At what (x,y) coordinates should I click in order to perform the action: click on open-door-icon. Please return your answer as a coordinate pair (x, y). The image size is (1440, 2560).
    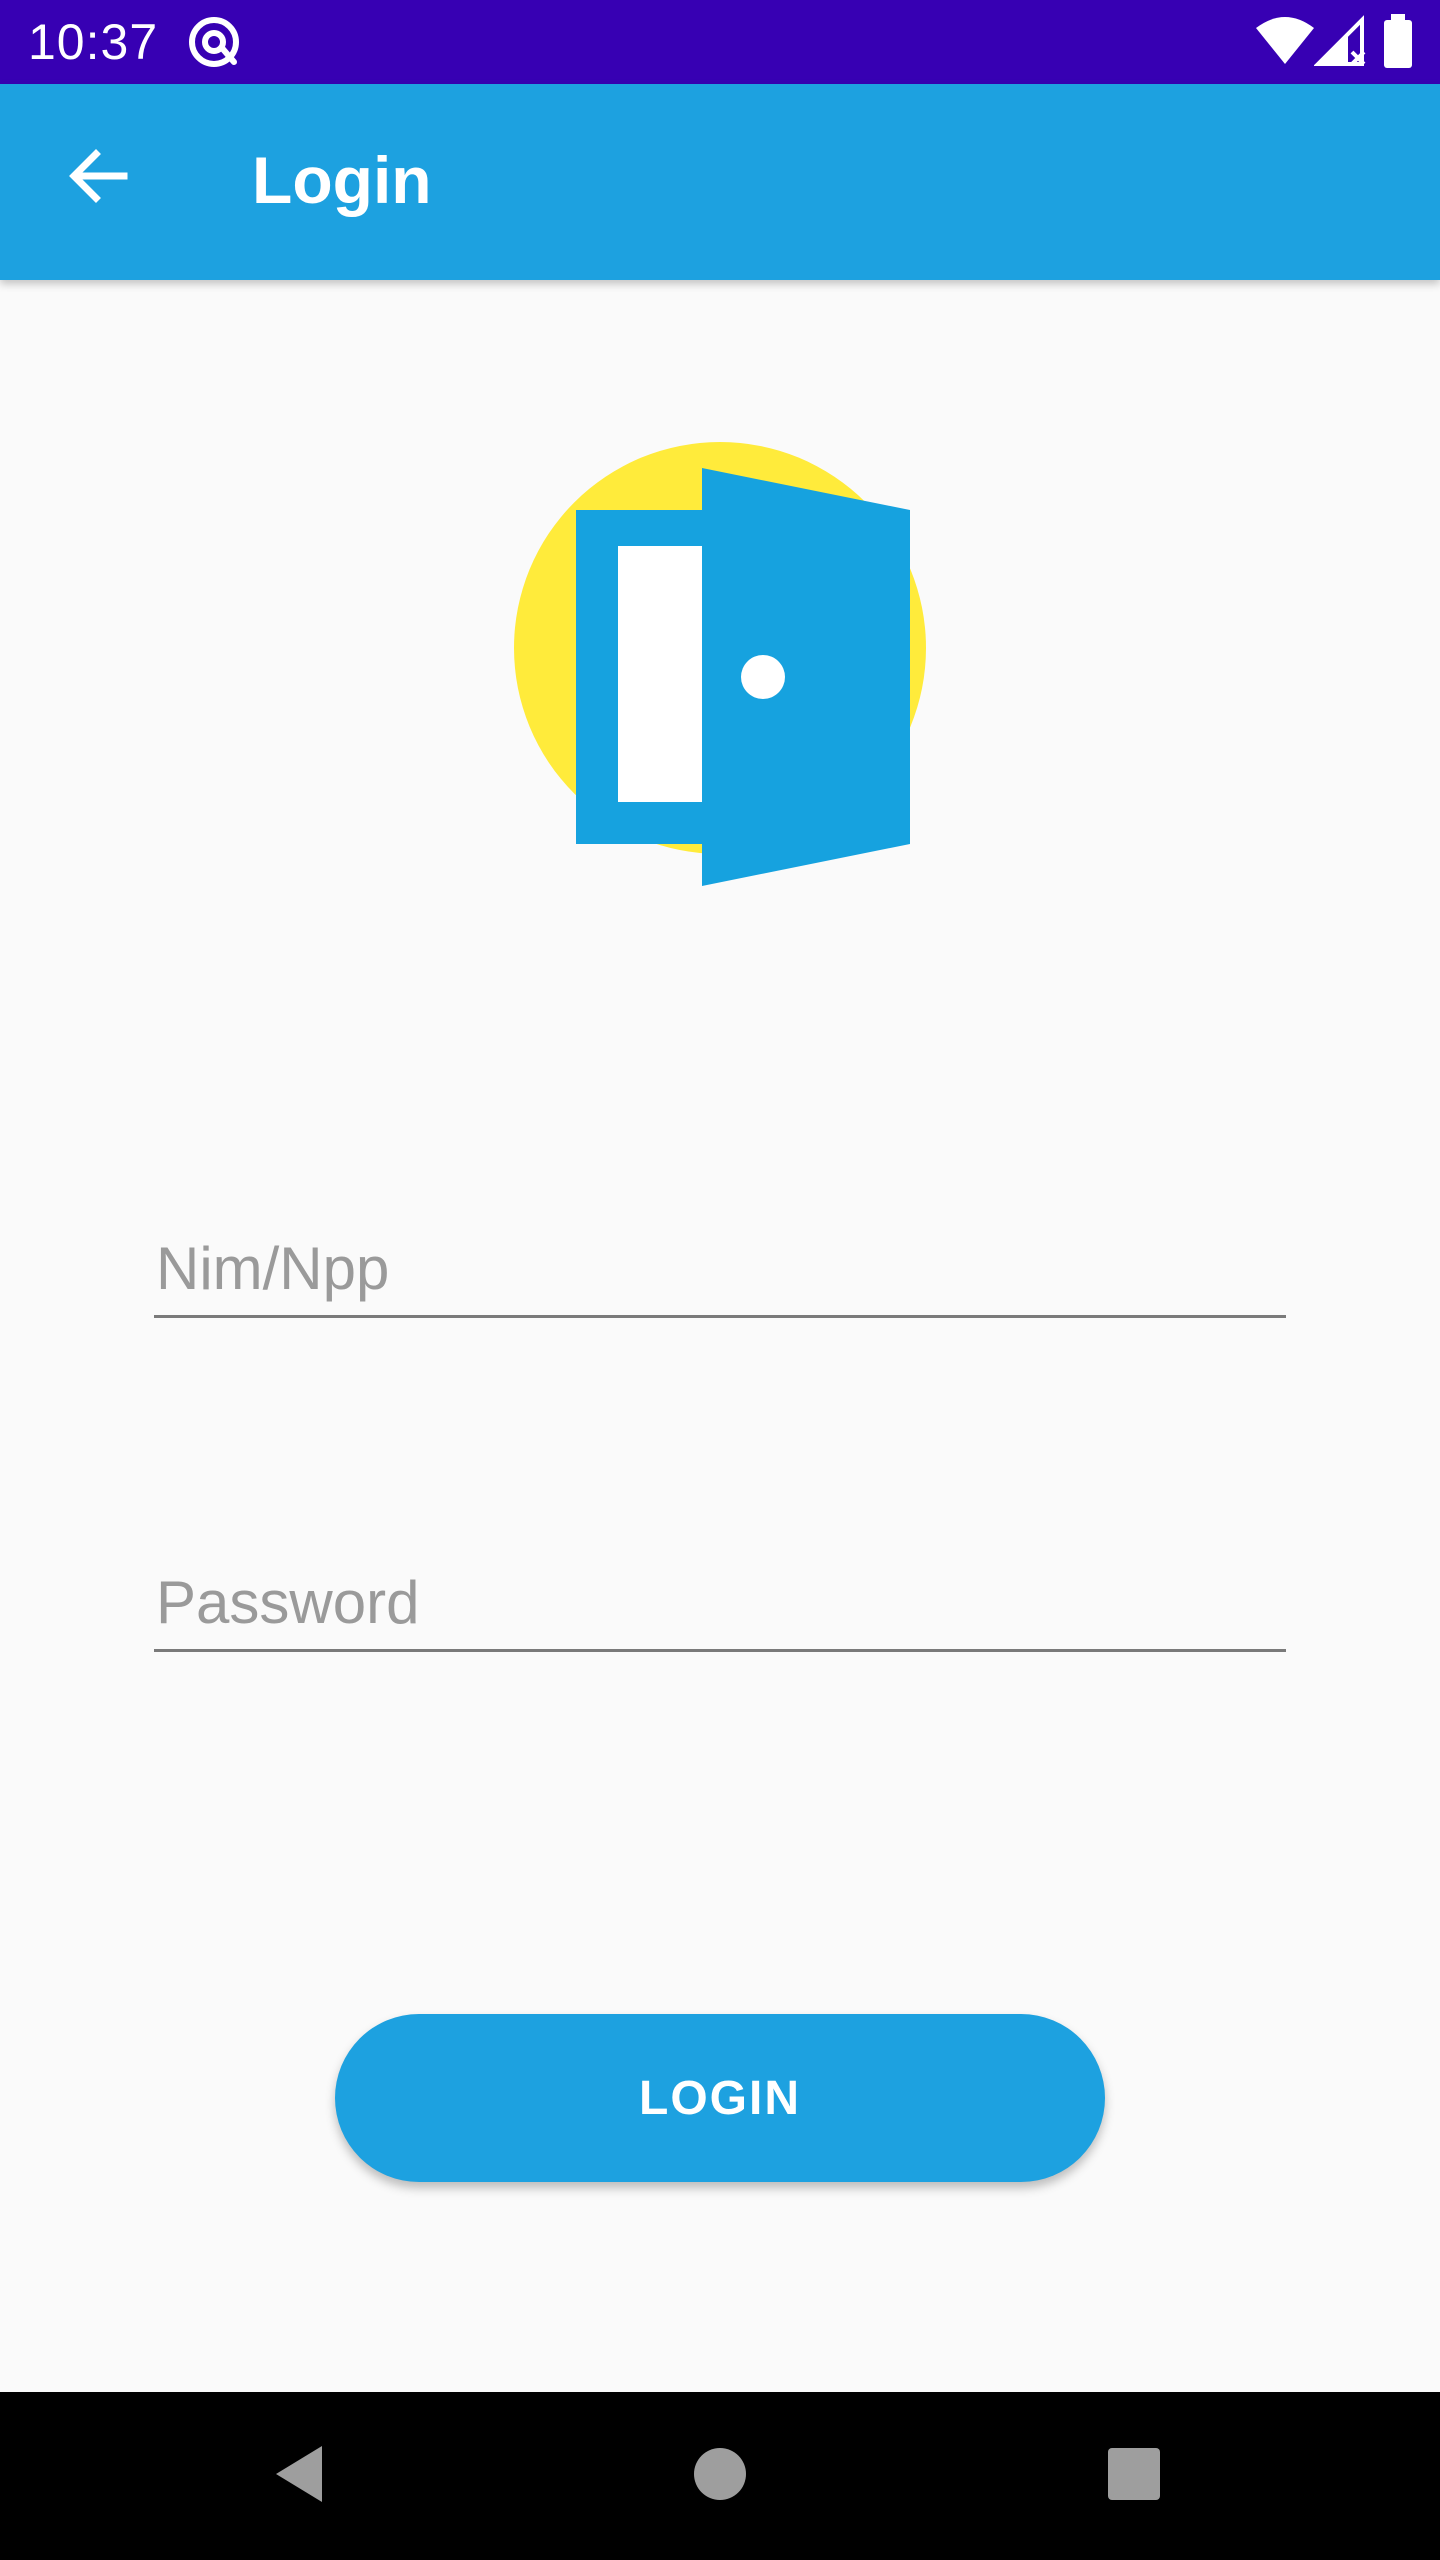
    Looking at the image, I should click on (720, 660).